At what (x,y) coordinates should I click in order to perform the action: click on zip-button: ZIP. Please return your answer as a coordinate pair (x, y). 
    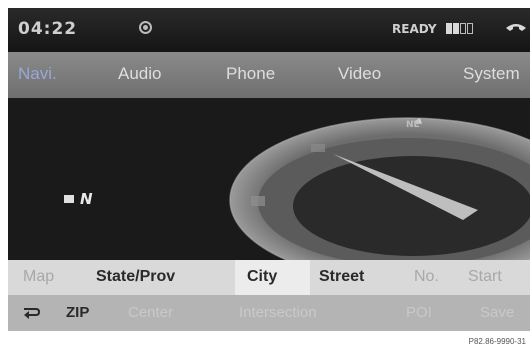
    Looking at the image, I should click on (77, 312).